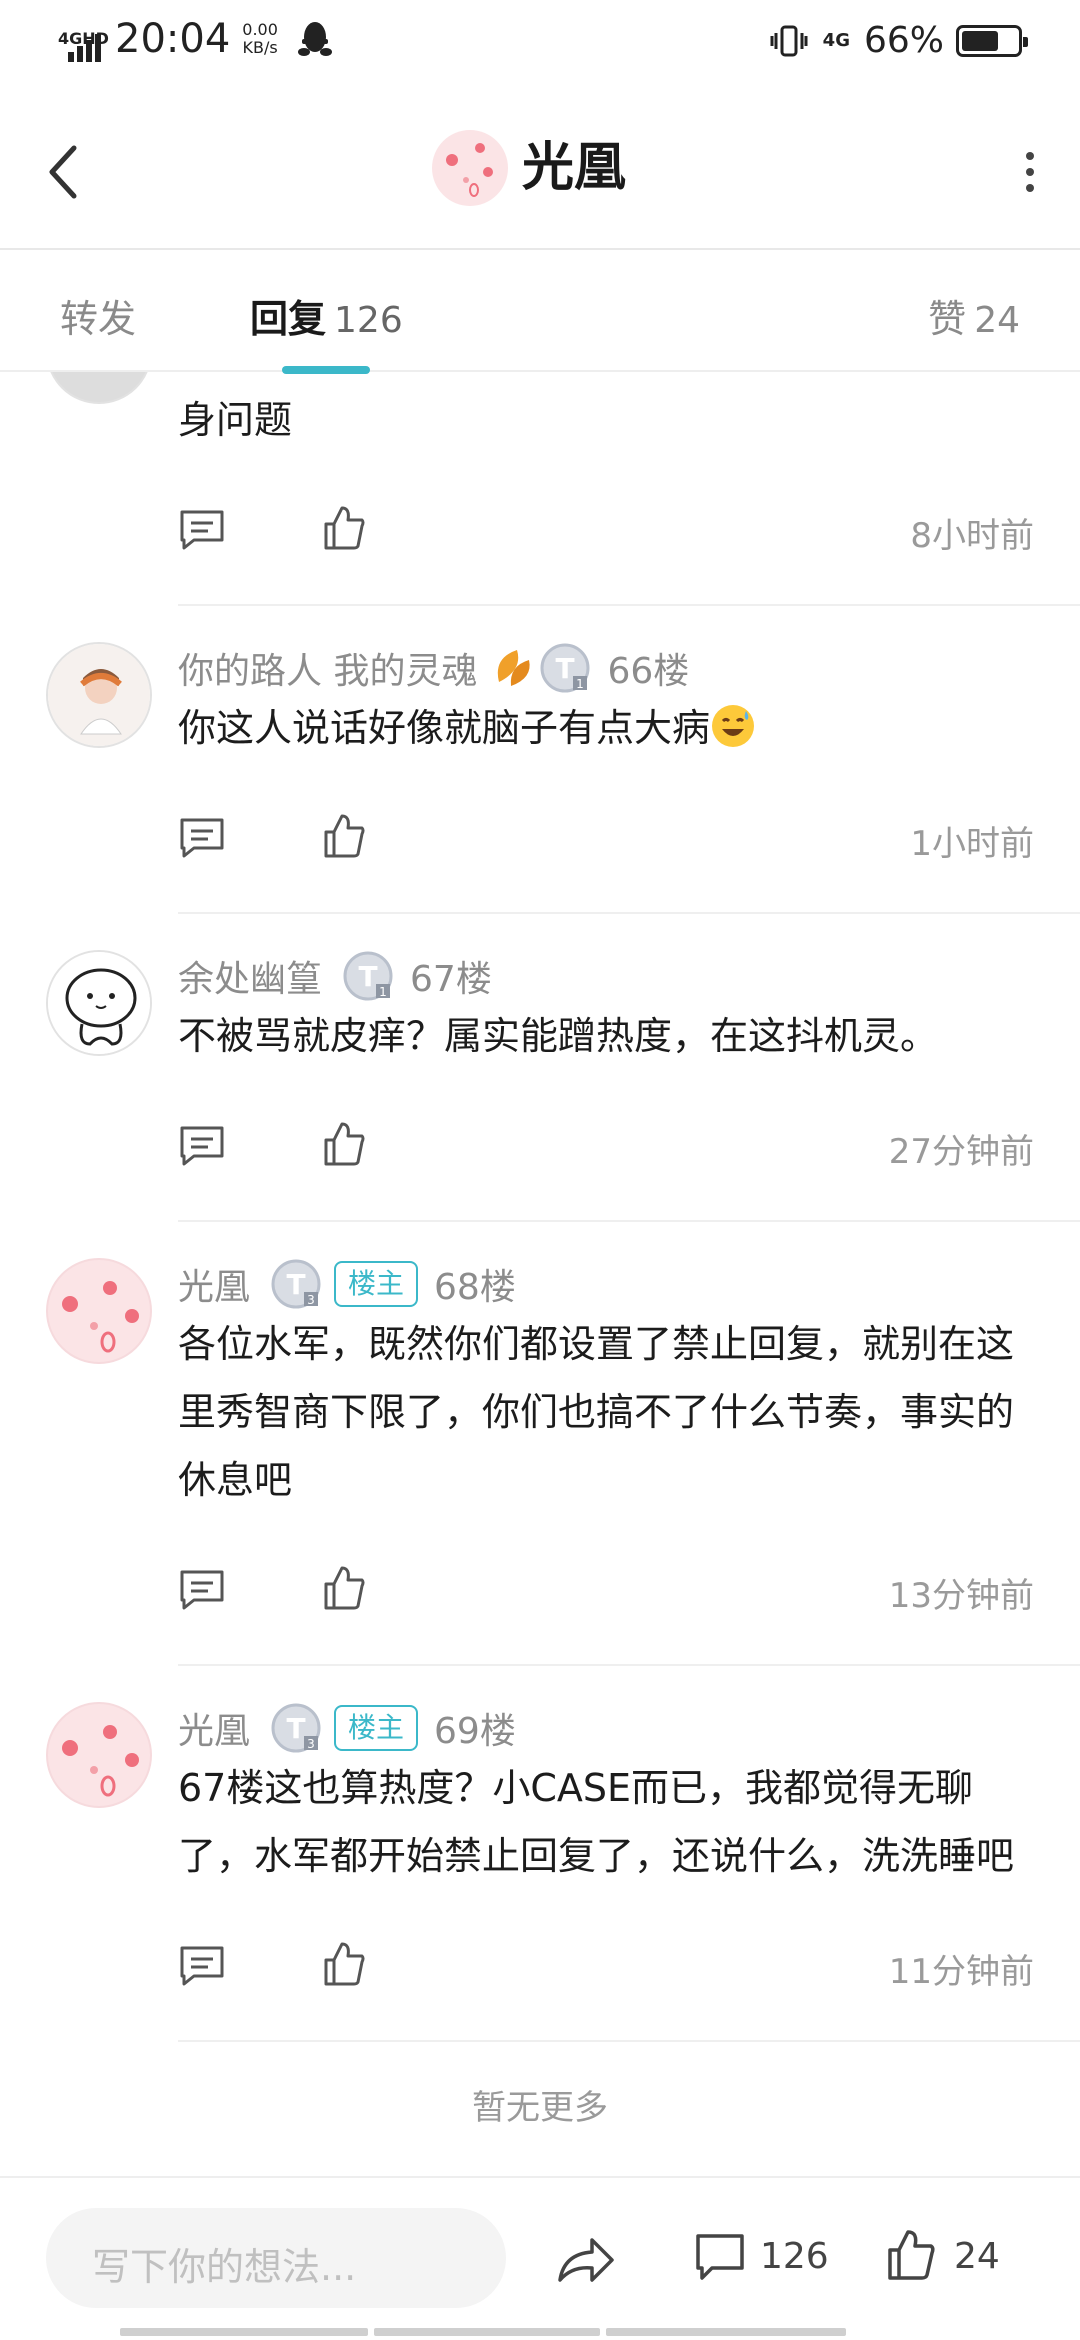  Describe the element at coordinates (288, 319) in the screenshot. I see `tab-reply-label: 回复` at that location.